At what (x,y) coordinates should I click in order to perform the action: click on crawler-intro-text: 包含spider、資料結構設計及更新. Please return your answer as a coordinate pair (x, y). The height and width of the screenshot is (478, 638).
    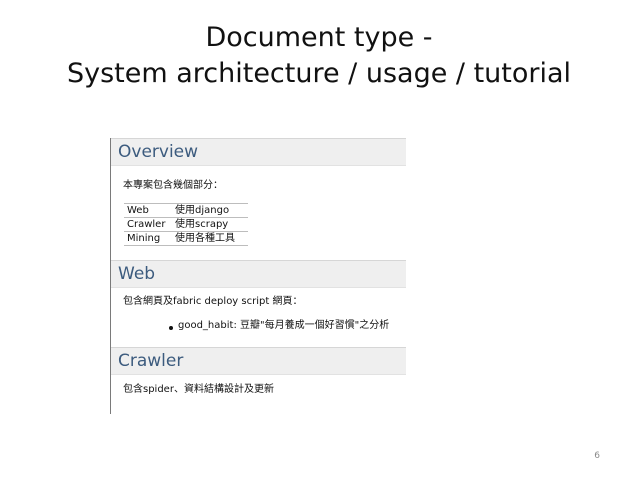
    Looking at the image, I should click on (198, 389).